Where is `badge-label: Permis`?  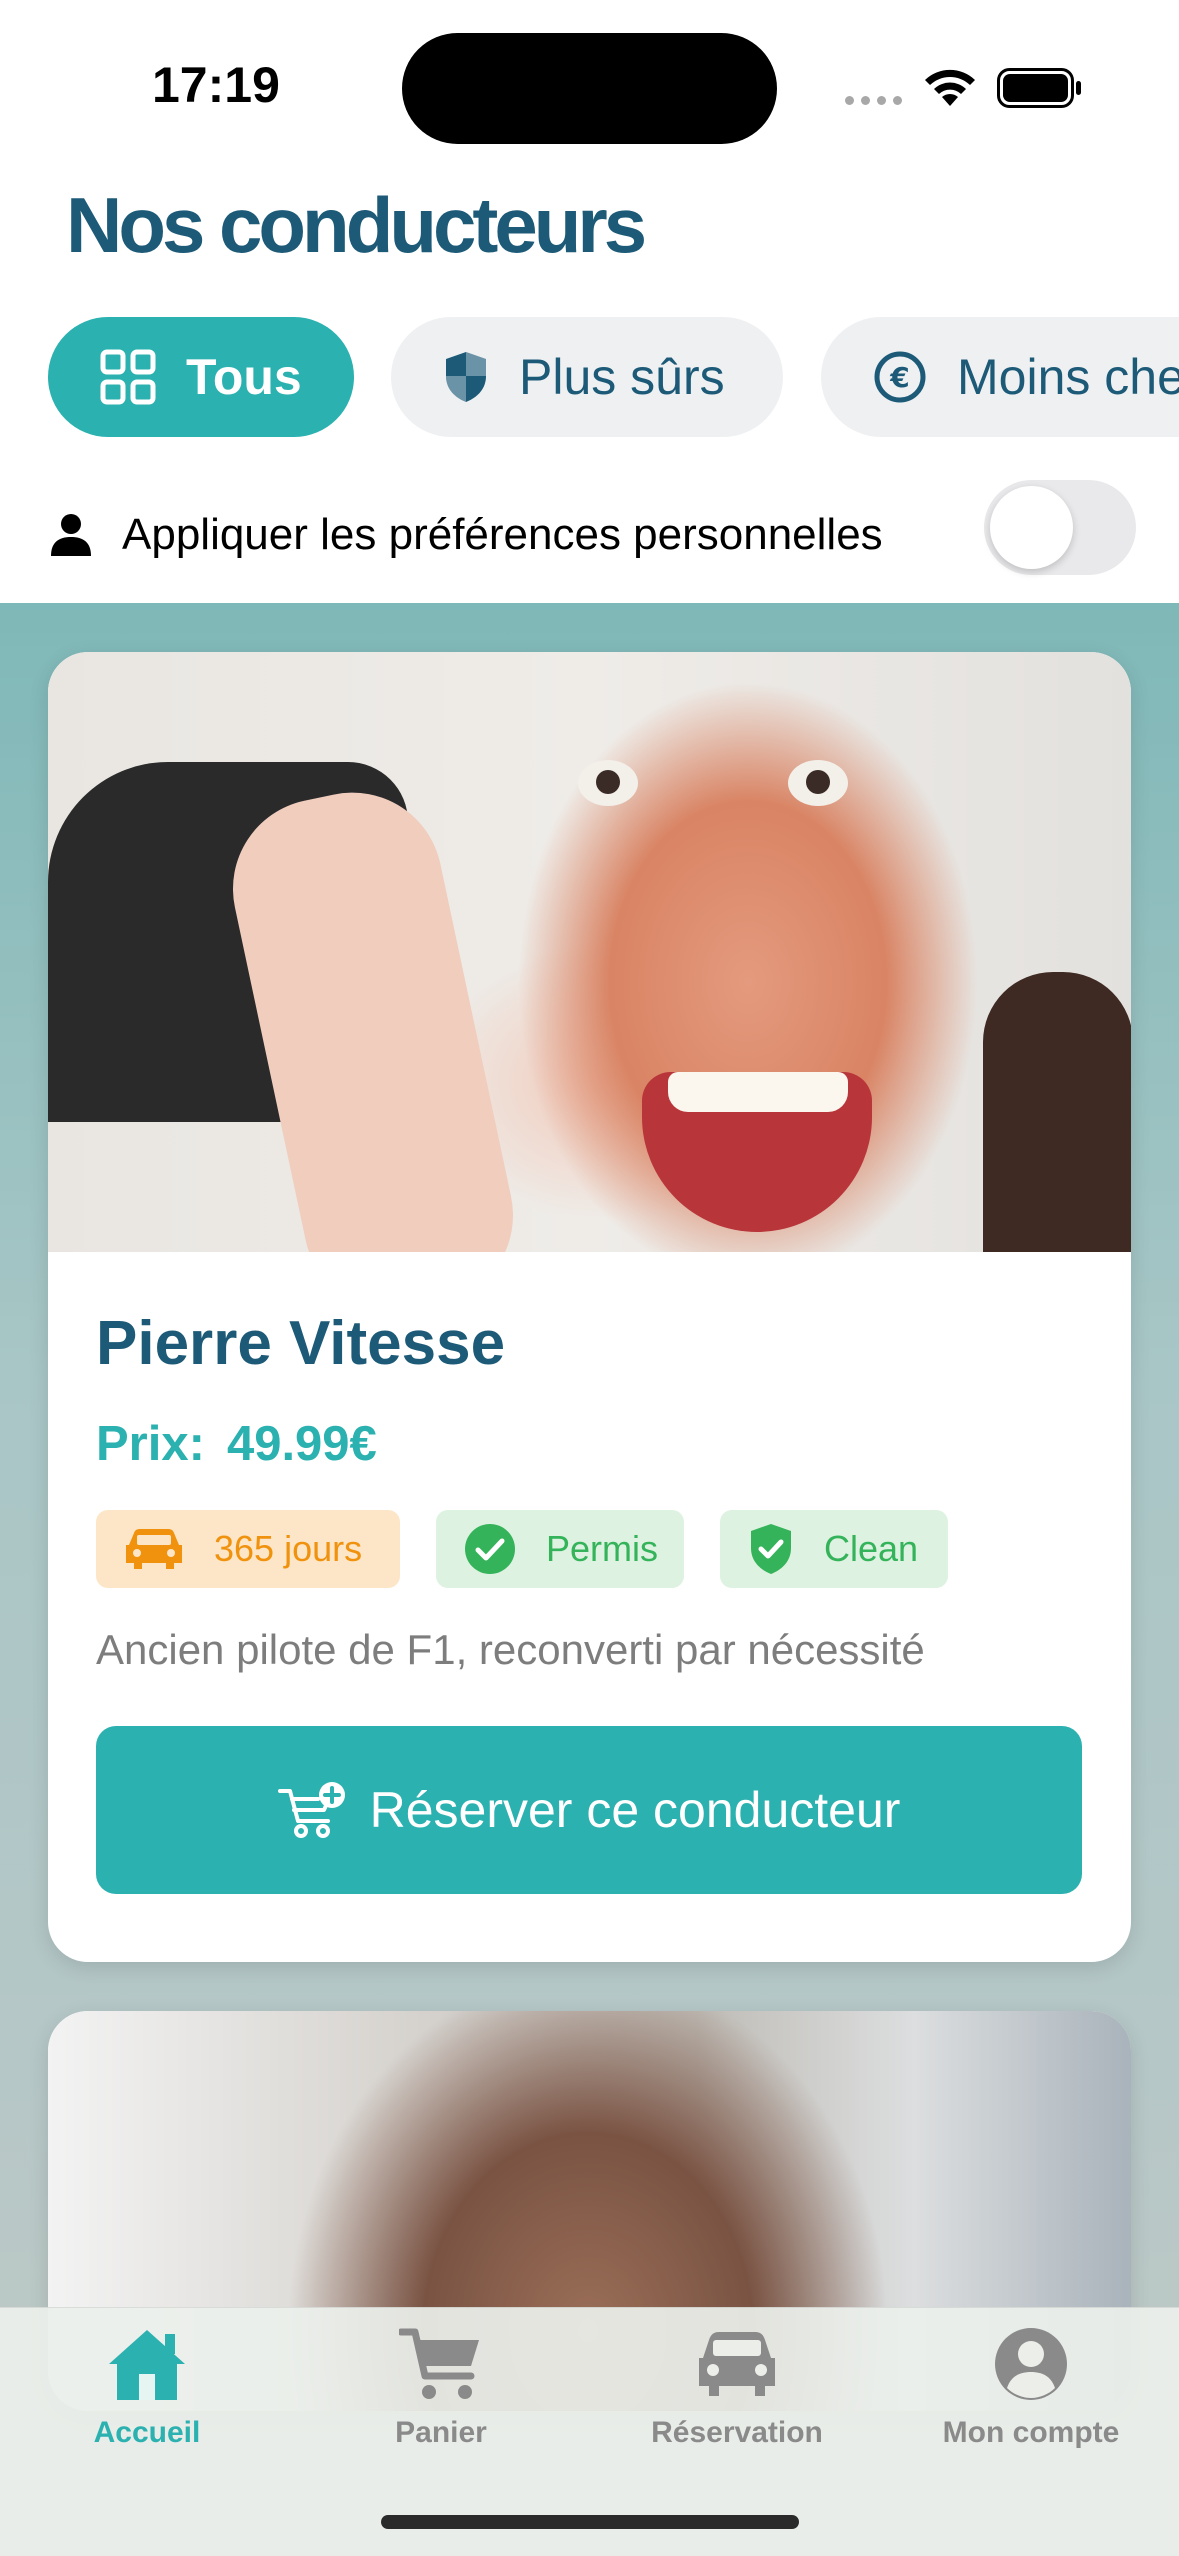 badge-label: Permis is located at coordinates (602, 1548).